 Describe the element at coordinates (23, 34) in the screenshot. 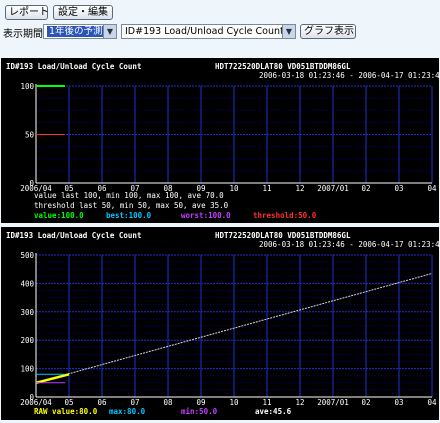

I see `period-label: 表示期間` at that location.